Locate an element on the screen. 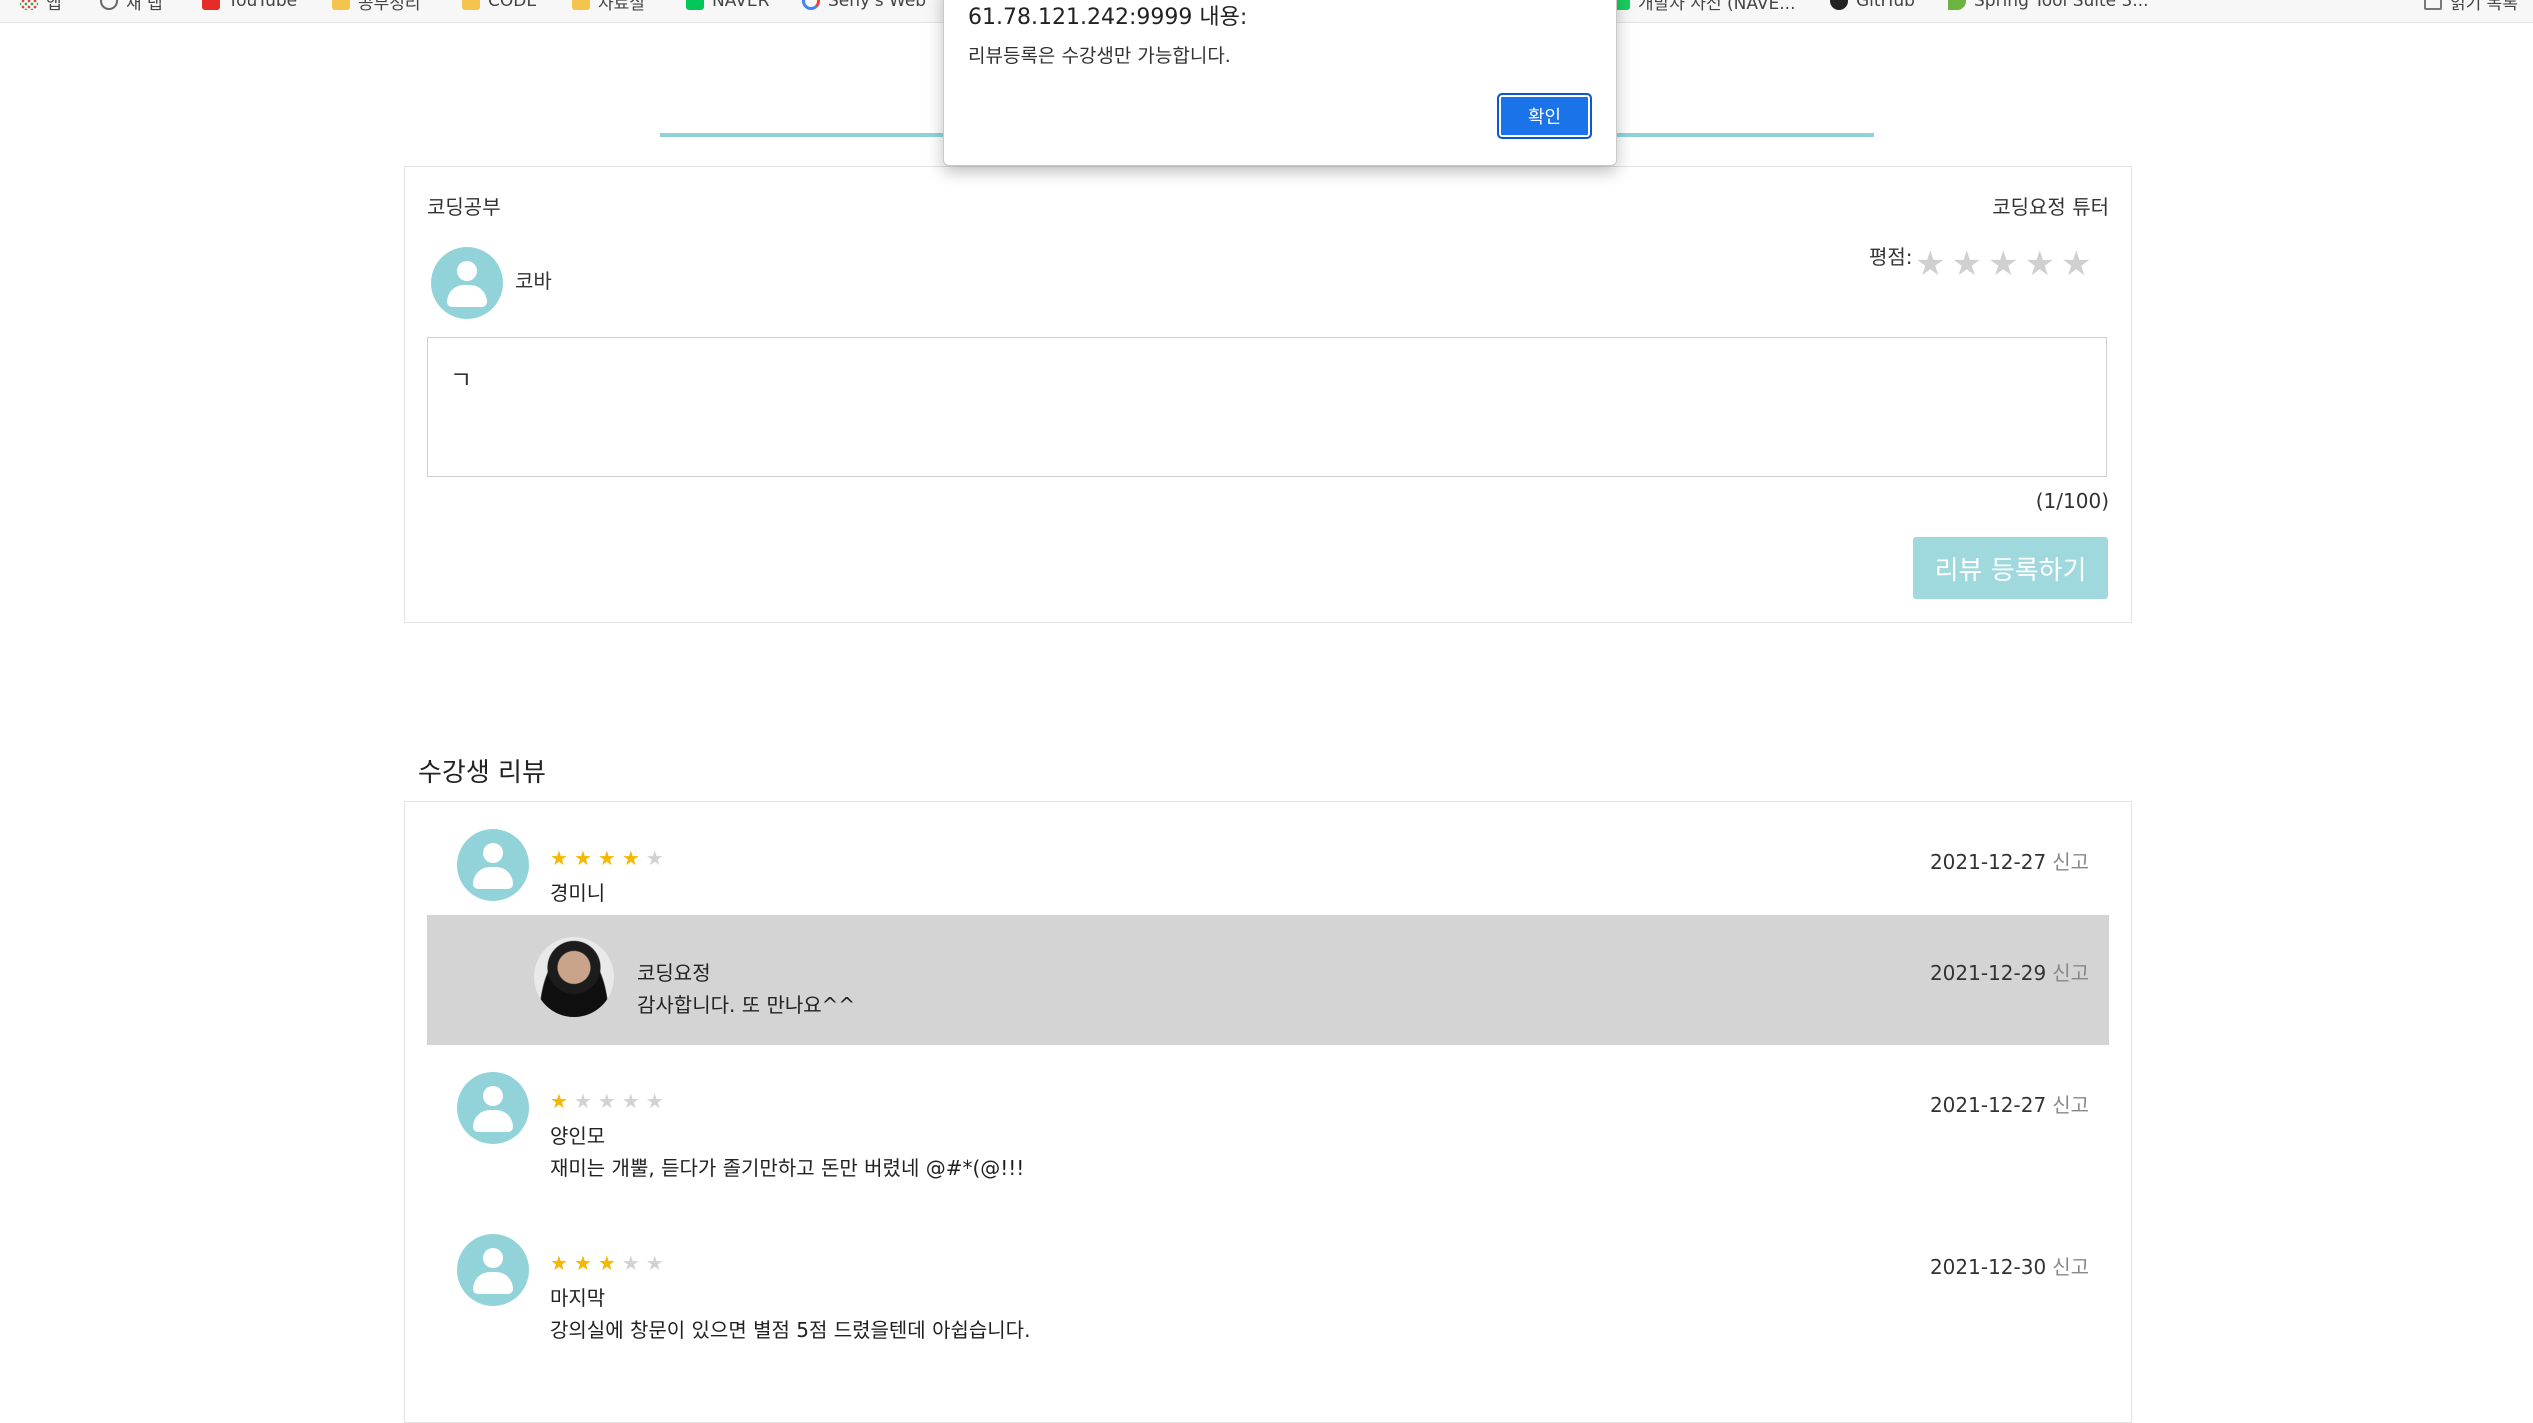 This screenshot has width=2533, height=1423. globe-icon is located at coordinates (109, 5).